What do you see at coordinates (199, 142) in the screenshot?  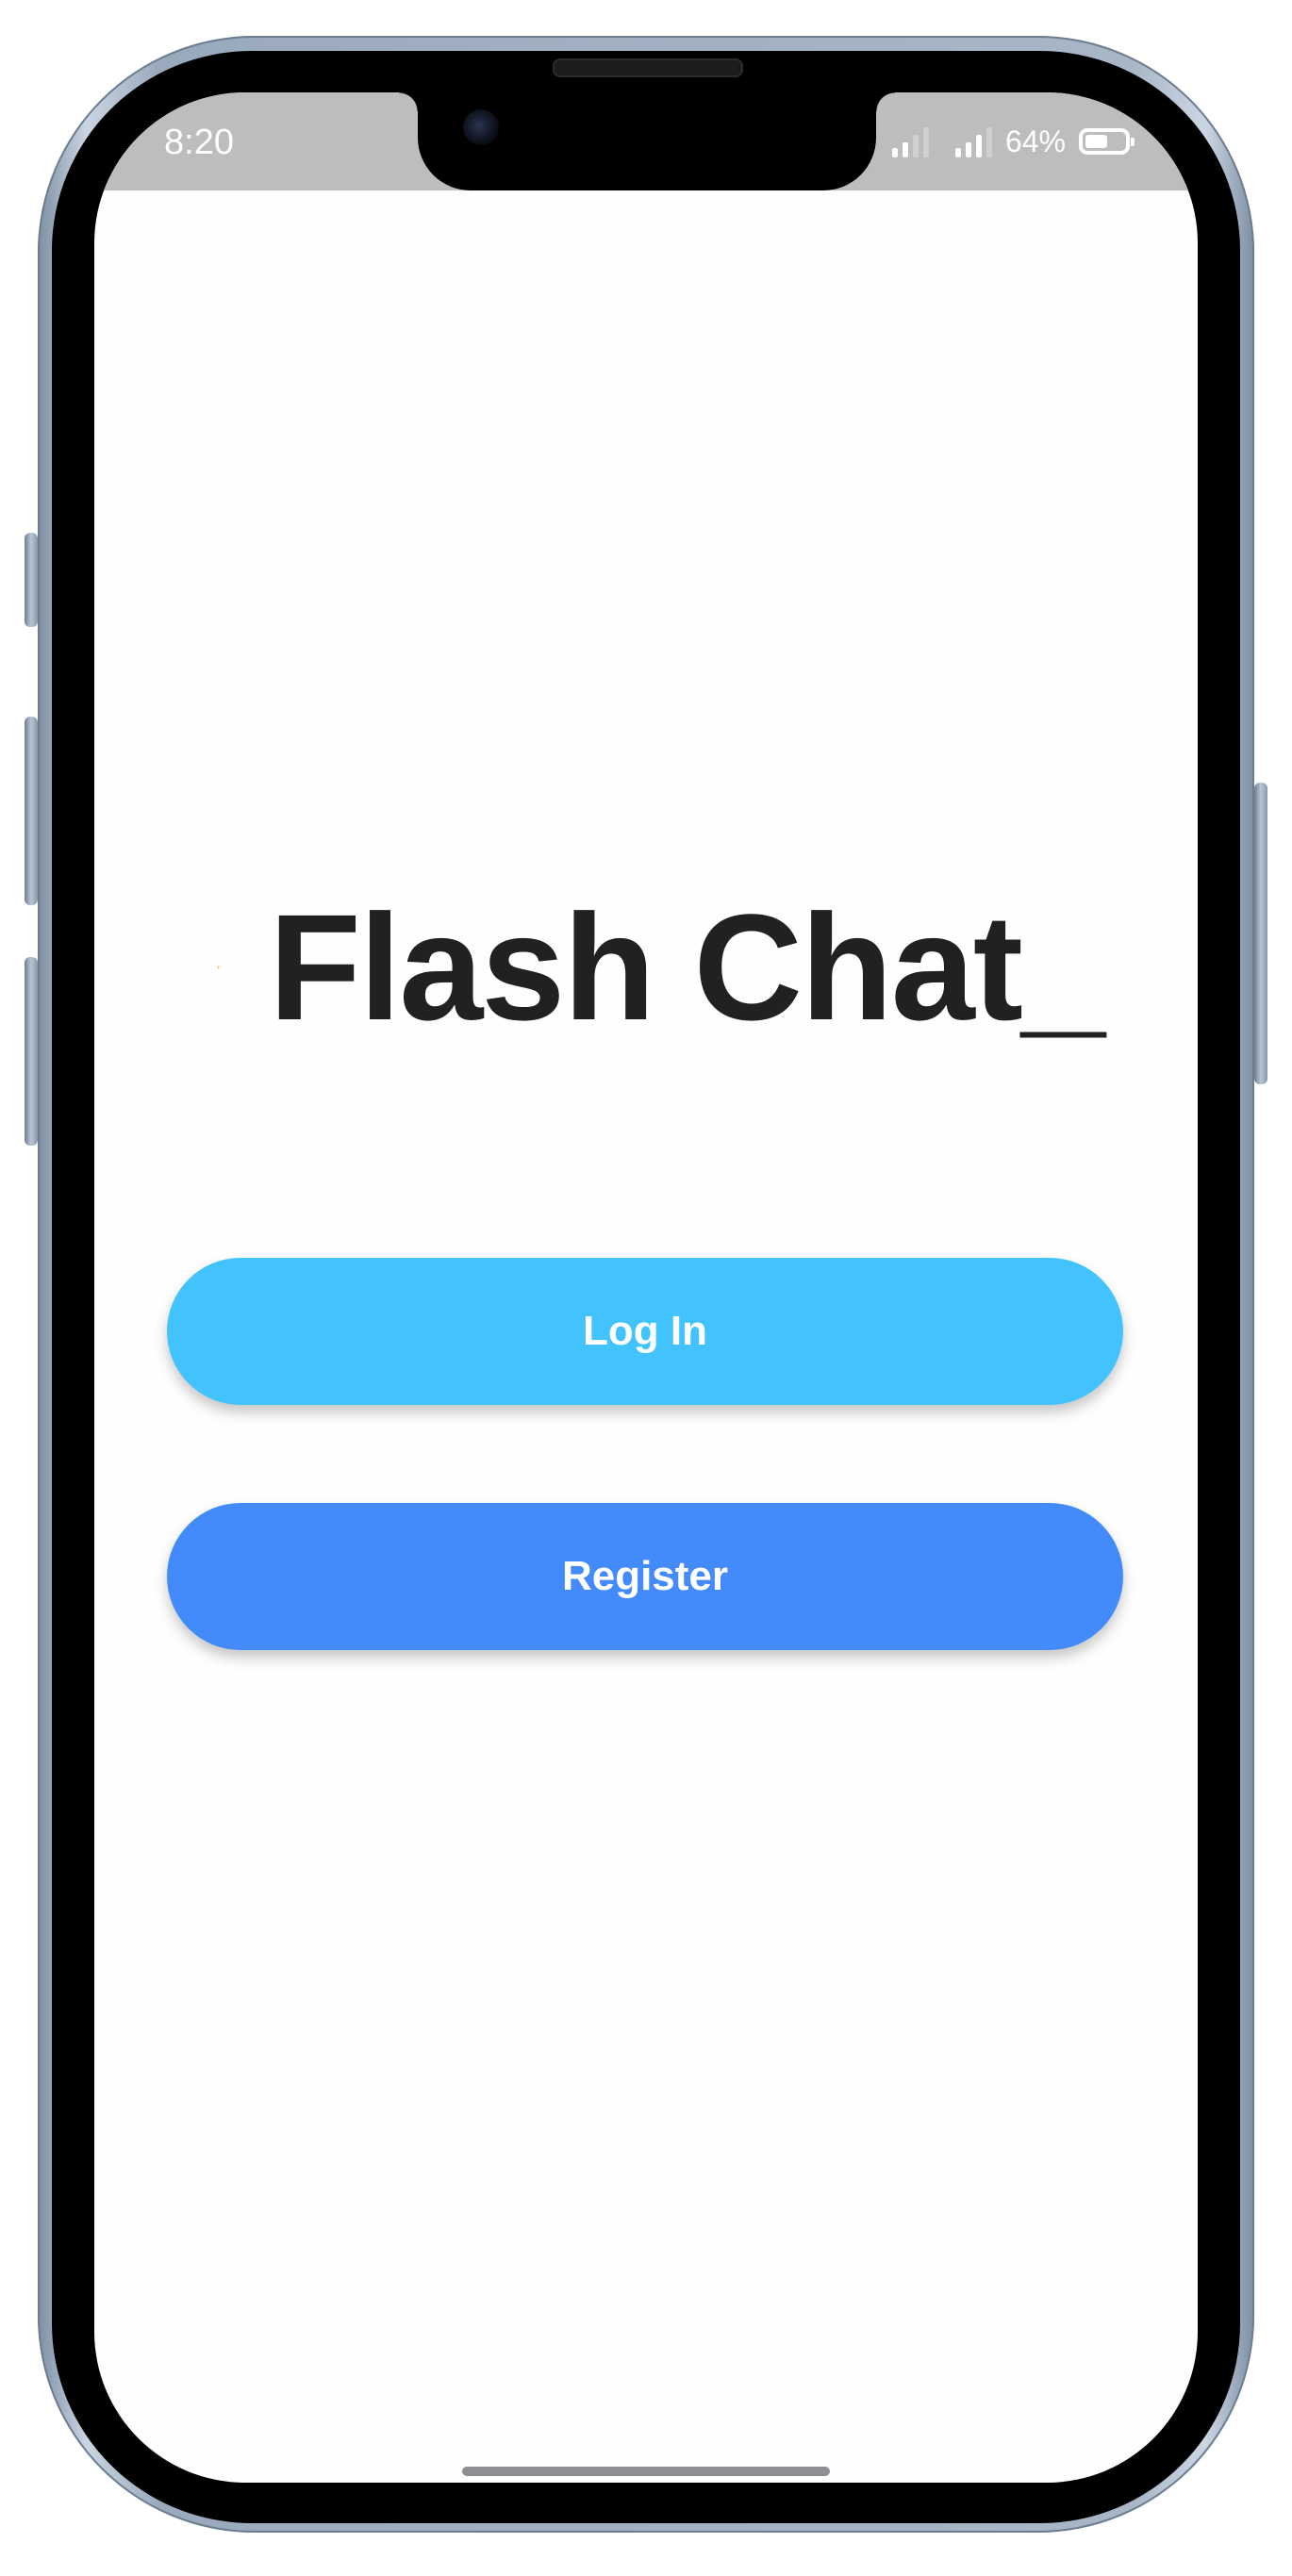 I see `status-time: 8:20` at bounding box center [199, 142].